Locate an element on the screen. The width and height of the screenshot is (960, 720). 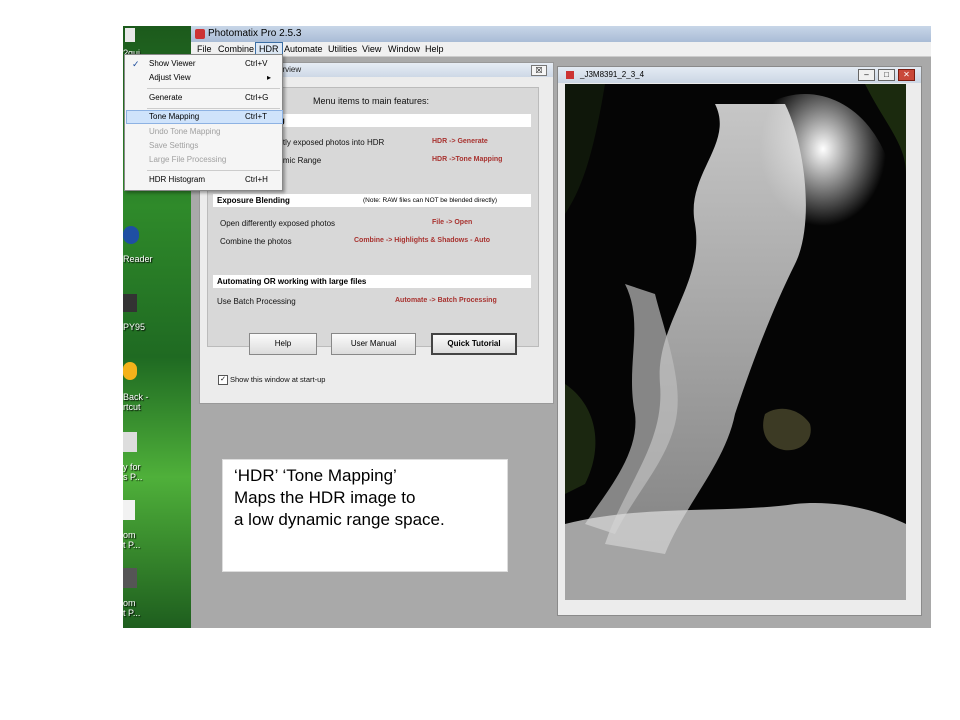
maximize-icon: □ is located at coordinates (886, 75).